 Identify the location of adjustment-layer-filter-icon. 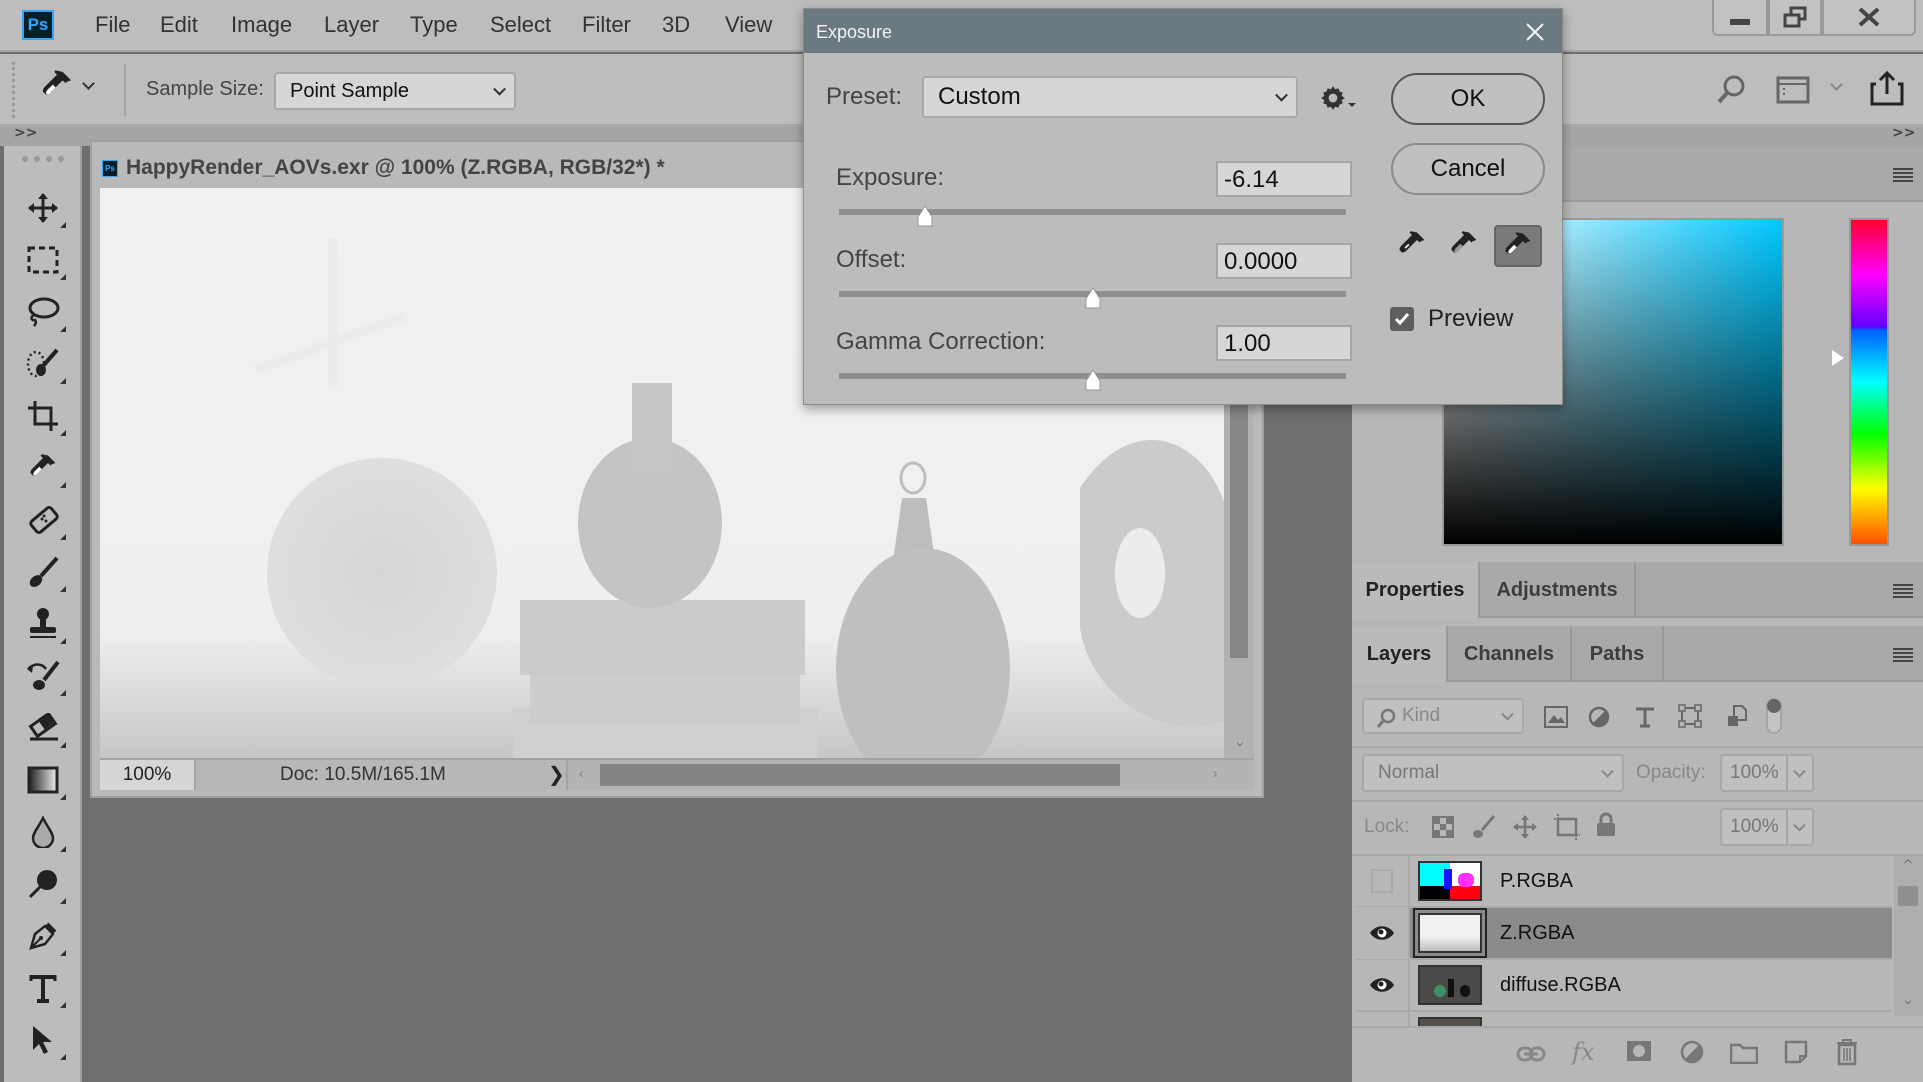
(1599, 717).